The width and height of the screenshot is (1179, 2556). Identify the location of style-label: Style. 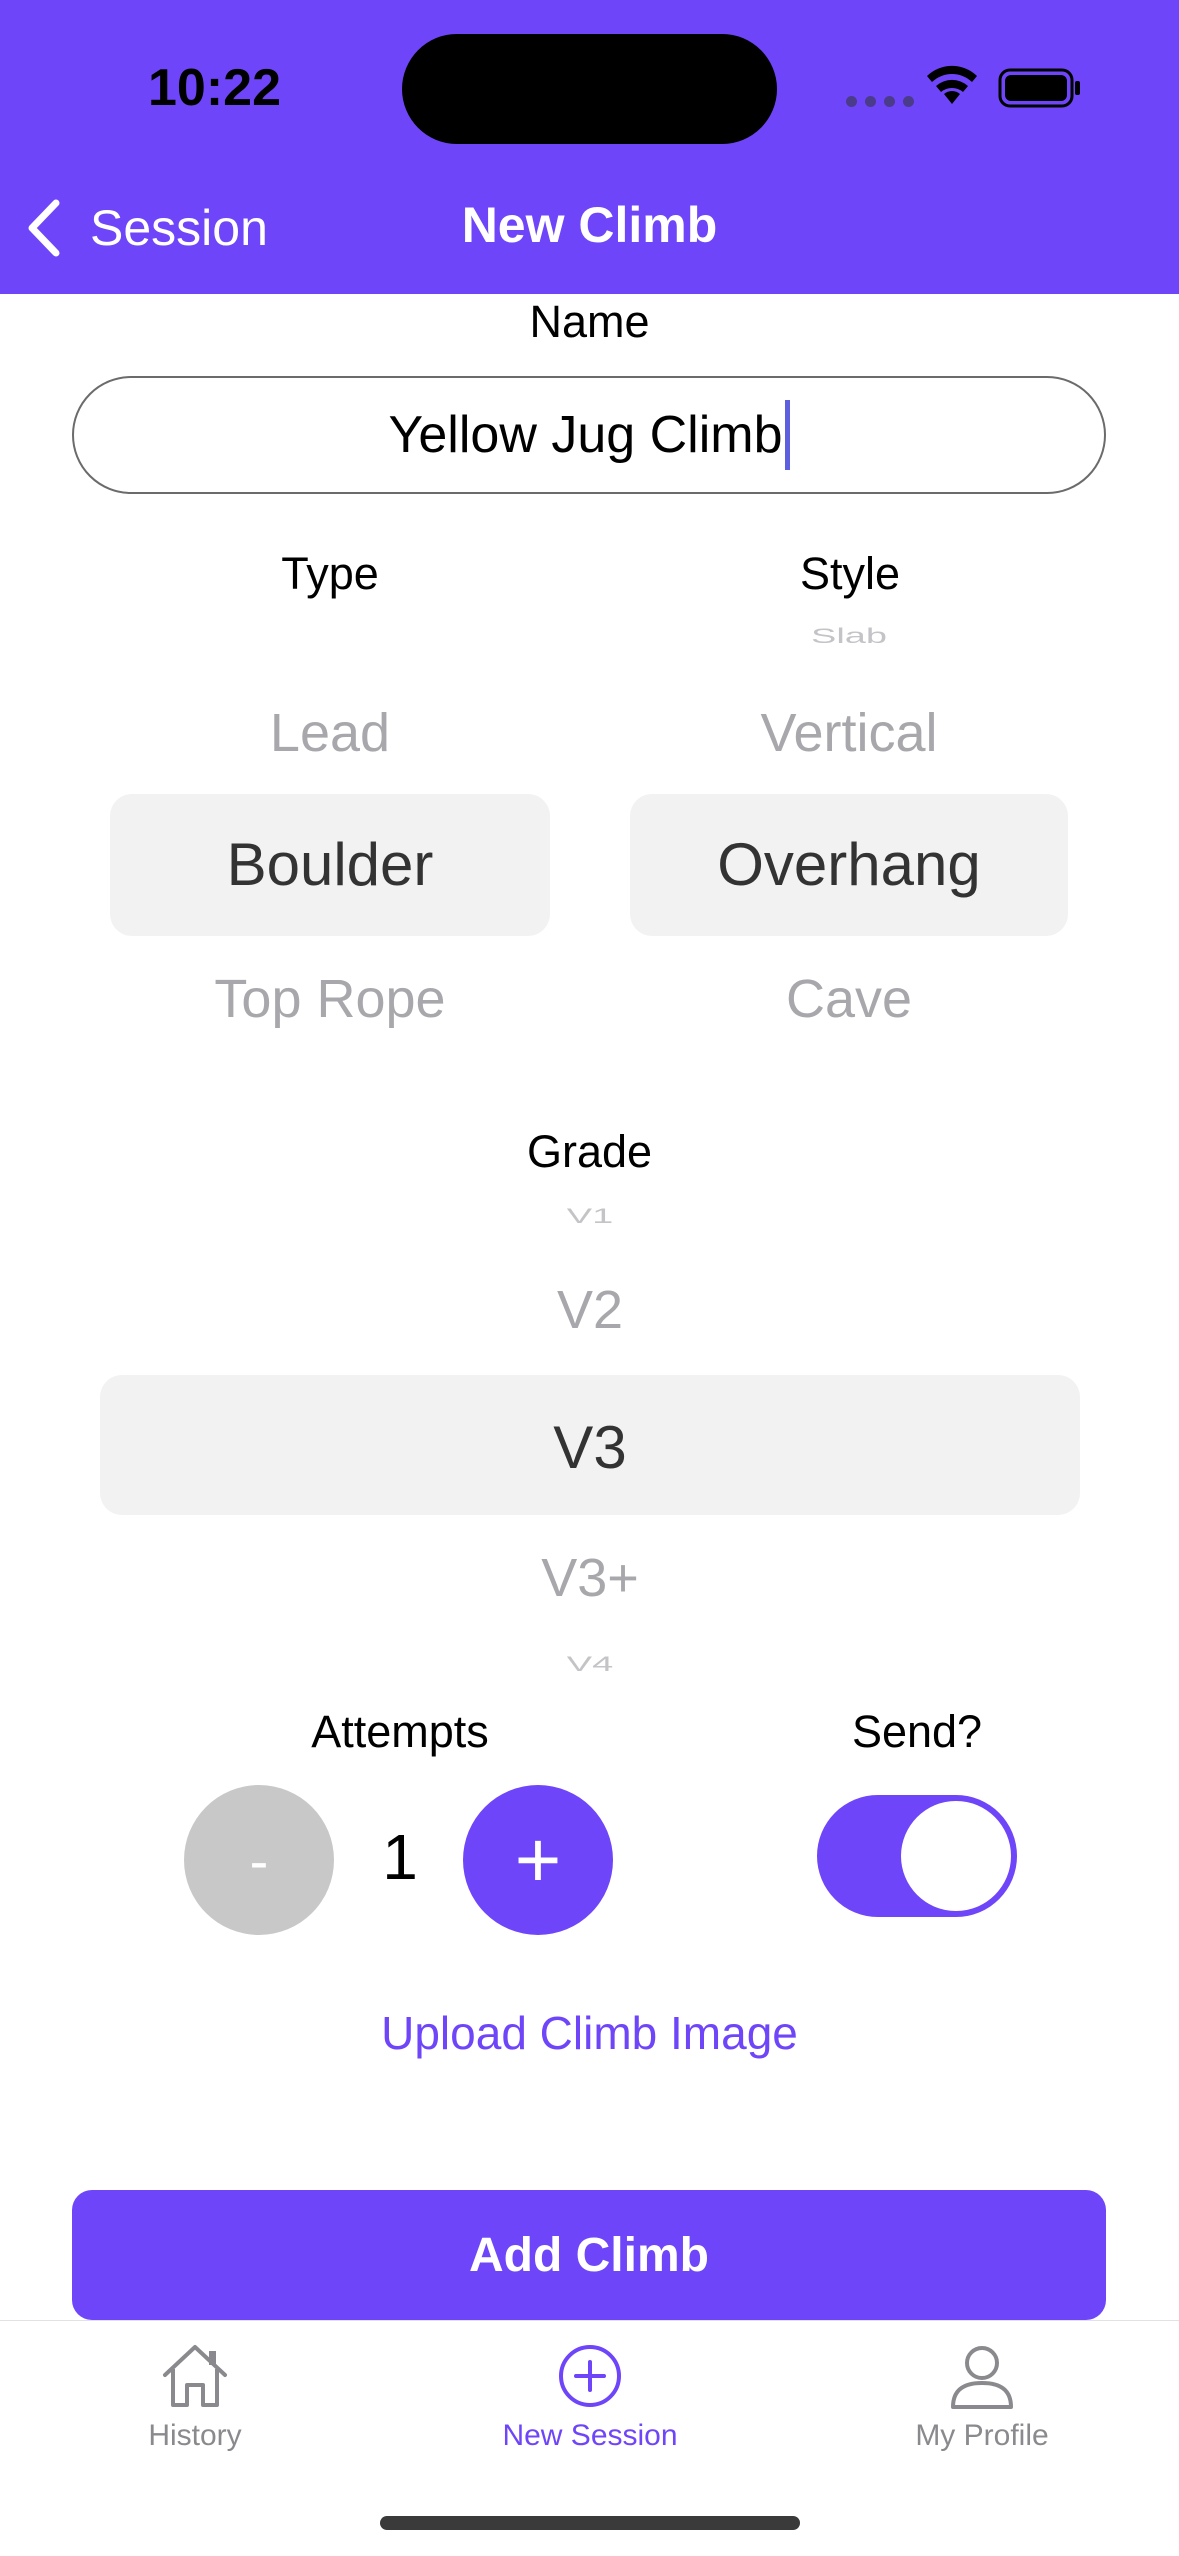
(850, 573).